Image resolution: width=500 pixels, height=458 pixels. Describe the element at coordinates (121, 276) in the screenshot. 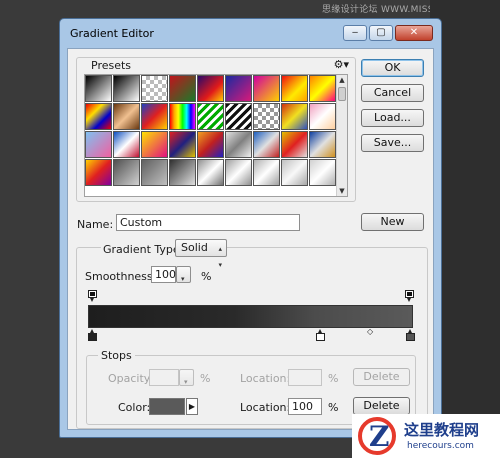

I see `smoothness-label: Smoothness:` at that location.